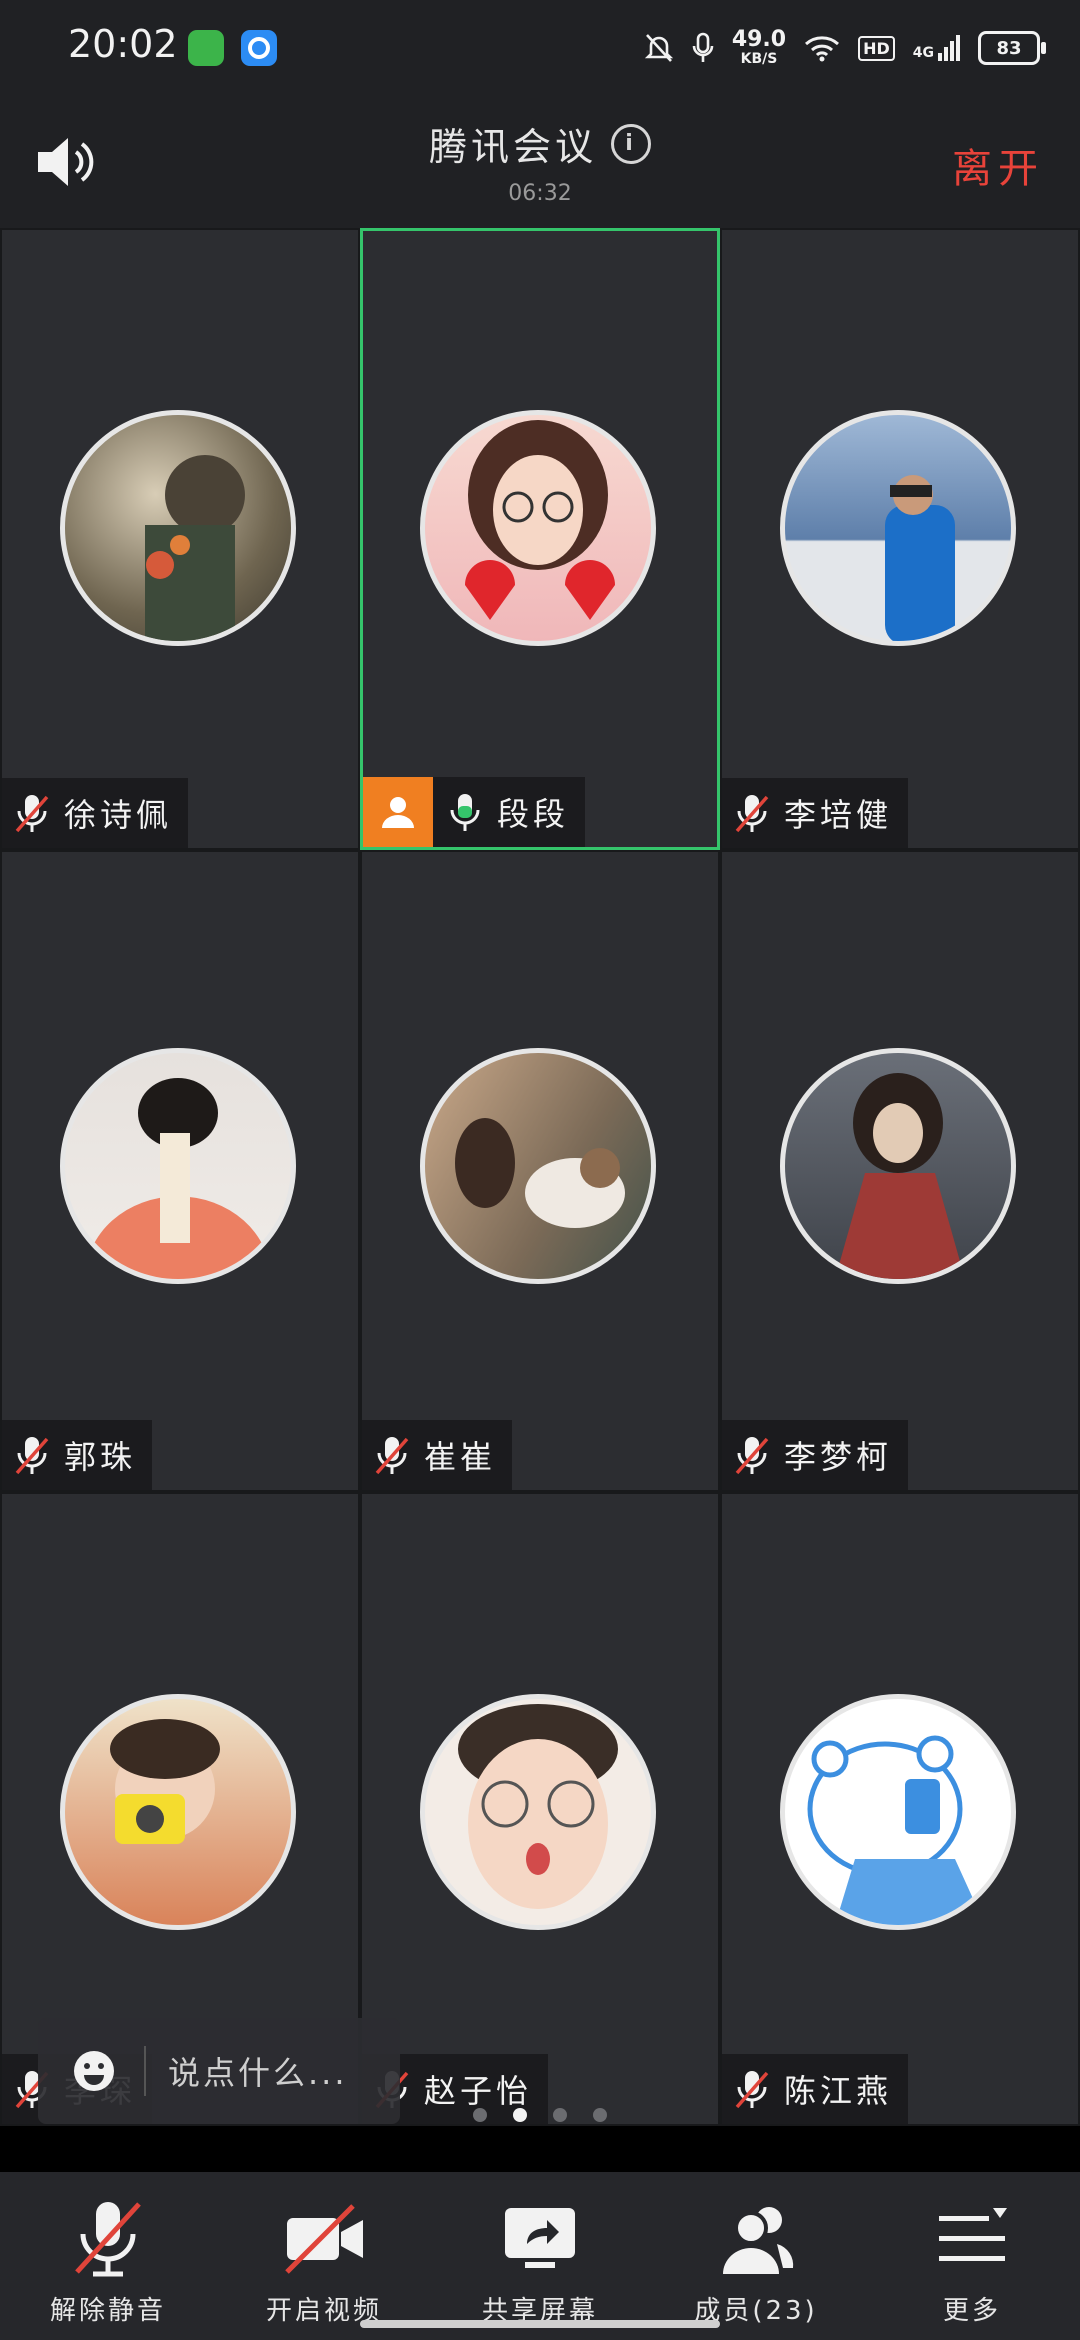 Image resolution: width=1080 pixels, height=2340 pixels. I want to click on participant-name: 陈江燕, so click(838, 2091).